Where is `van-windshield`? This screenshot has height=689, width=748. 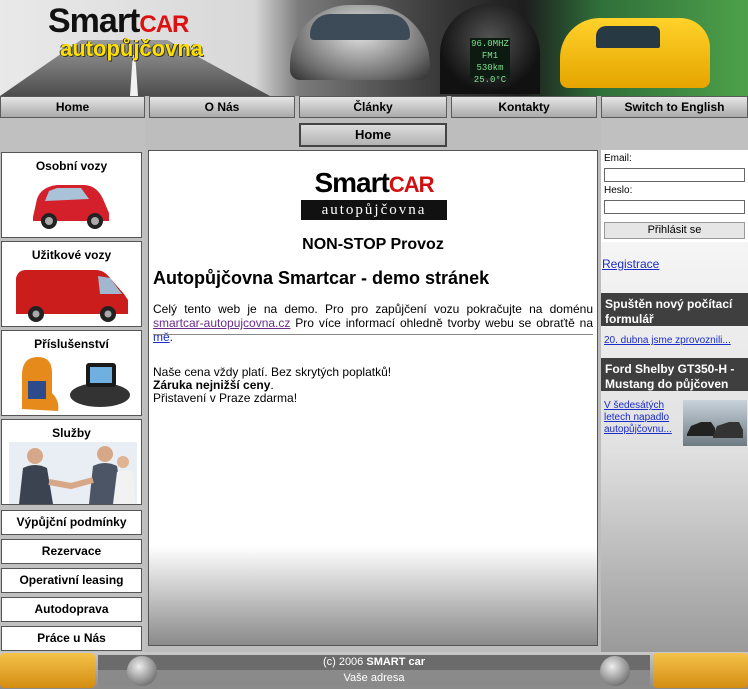 van-windshield is located at coordinates (628, 37).